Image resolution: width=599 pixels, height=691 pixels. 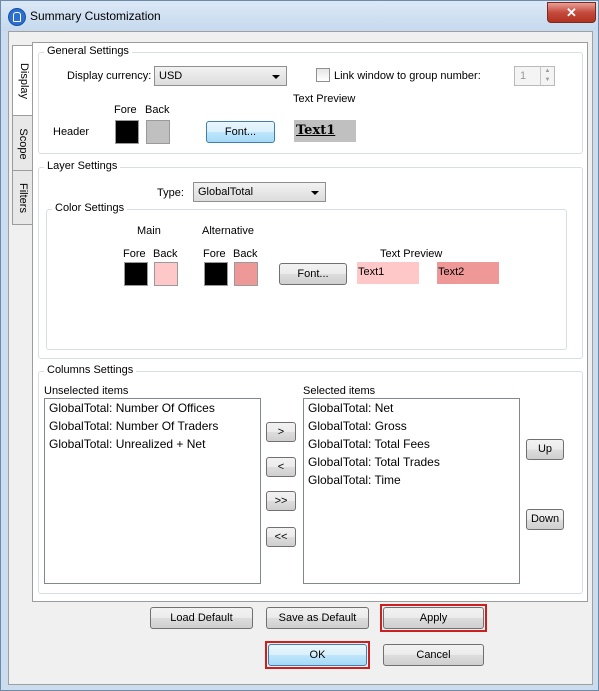 I want to click on main-back-swatch, so click(x=166, y=274).